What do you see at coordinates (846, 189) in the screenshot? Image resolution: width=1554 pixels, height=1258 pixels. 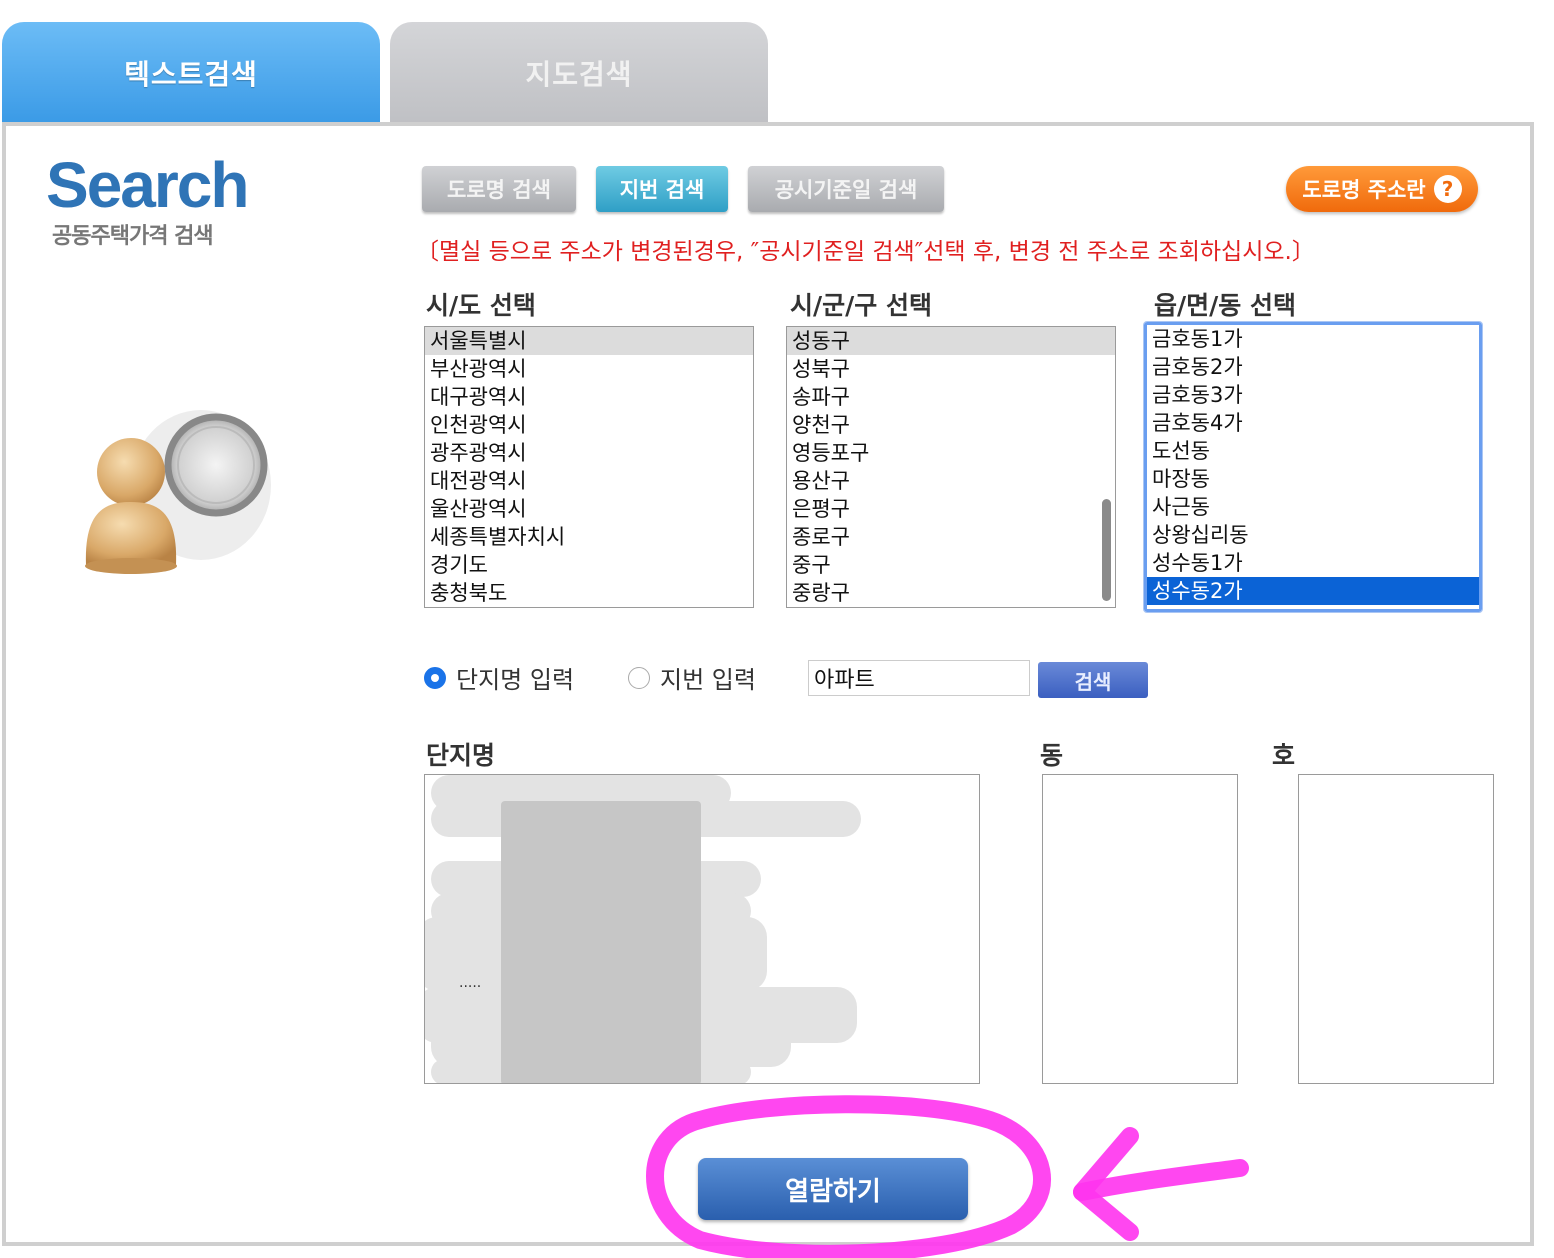 I see `notice-date-search-button: 공시기준일 검색` at bounding box center [846, 189].